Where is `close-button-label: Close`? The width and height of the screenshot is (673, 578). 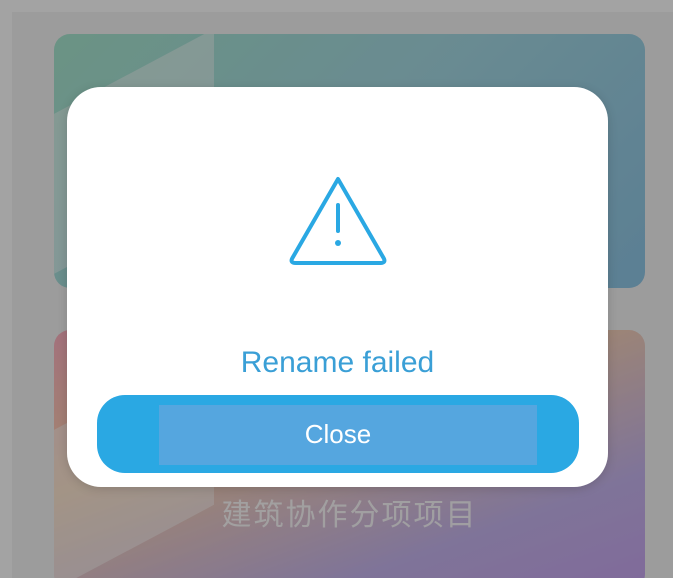 close-button-label: Close is located at coordinates (338, 434).